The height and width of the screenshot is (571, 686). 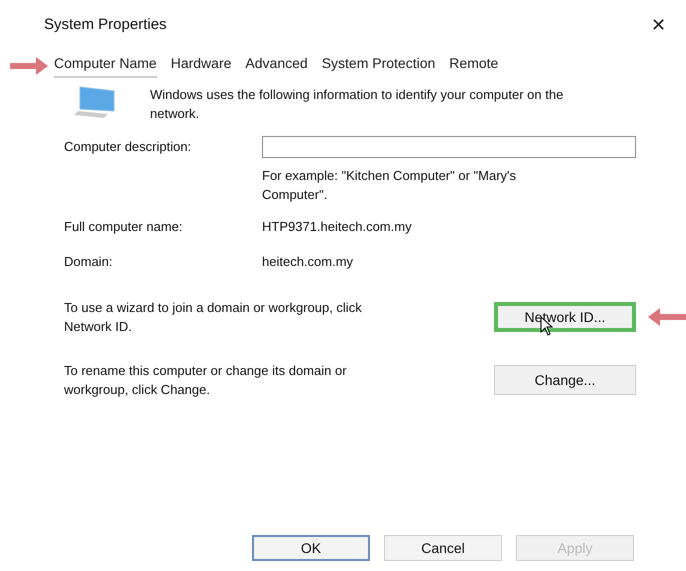 What do you see at coordinates (213, 317) in the screenshot?
I see `instruction-text: To use a wizard to join a domain or workgroup, click Network ID.` at bounding box center [213, 317].